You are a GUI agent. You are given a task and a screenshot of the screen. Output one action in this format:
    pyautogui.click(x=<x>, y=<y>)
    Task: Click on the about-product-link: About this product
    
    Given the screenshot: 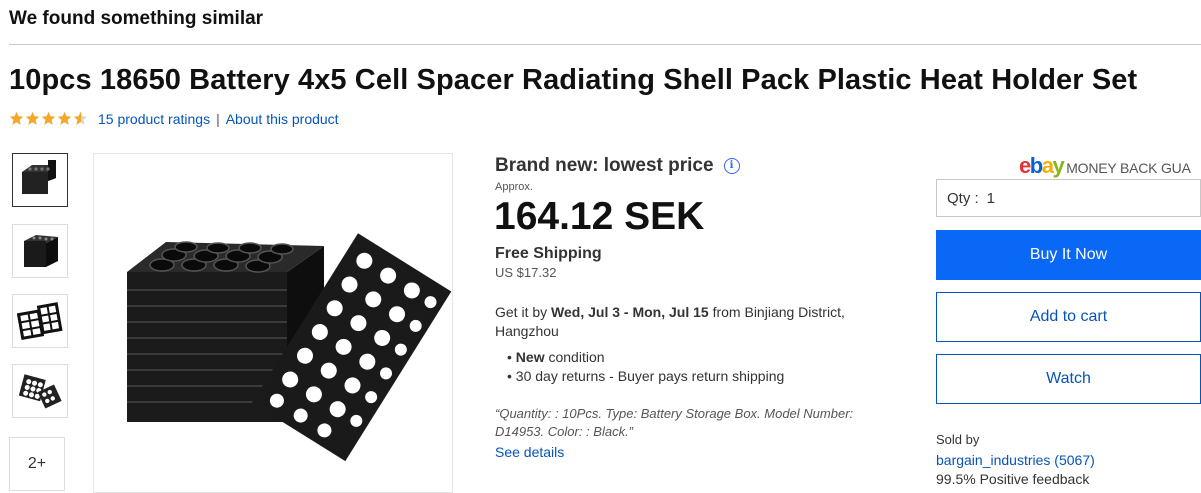 What is the action you would take?
    pyautogui.click(x=282, y=119)
    